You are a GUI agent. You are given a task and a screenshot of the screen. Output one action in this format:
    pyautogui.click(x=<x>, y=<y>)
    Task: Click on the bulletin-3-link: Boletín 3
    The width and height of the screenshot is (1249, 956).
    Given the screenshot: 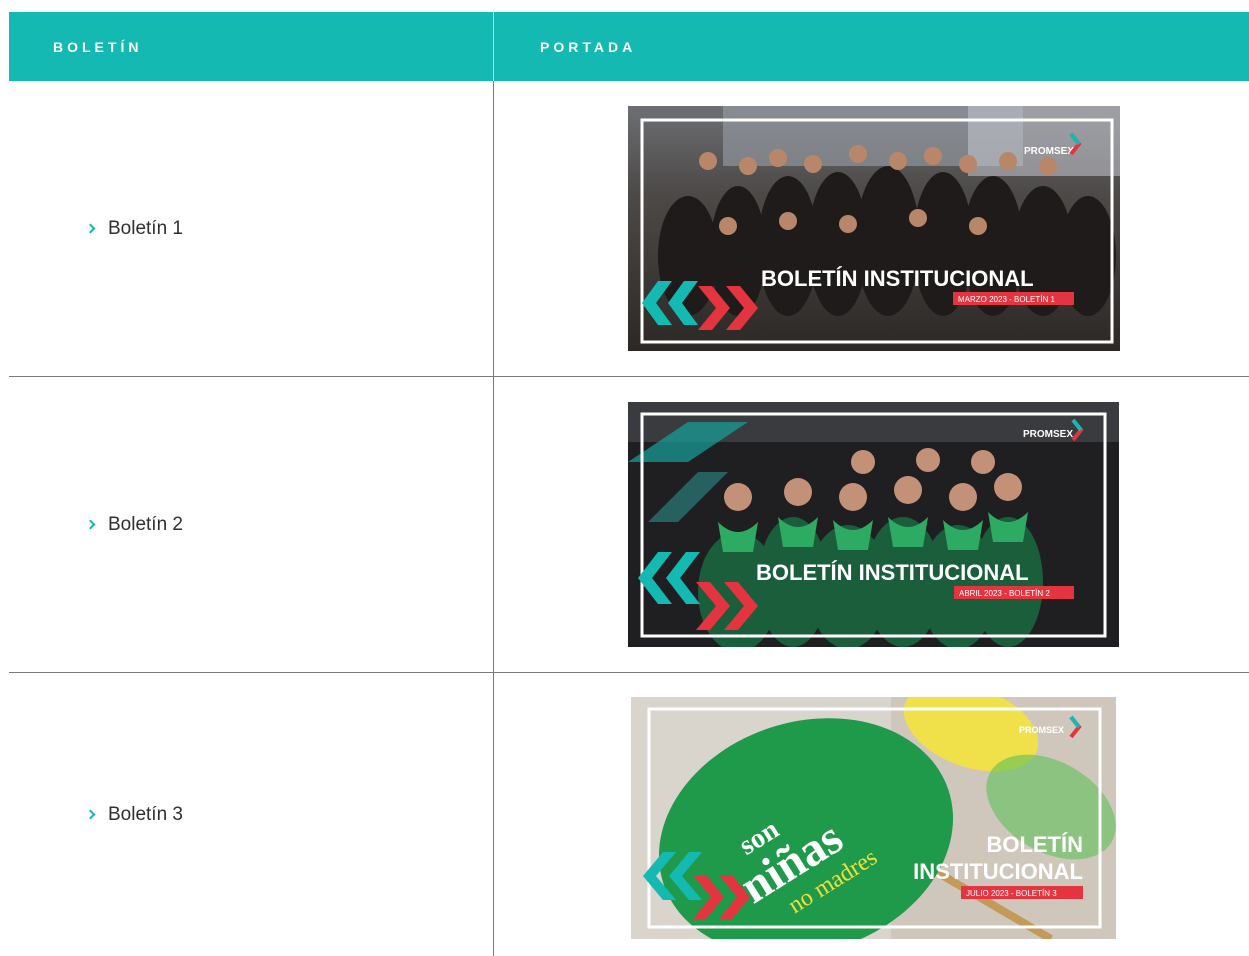 What is the action you would take?
    pyautogui.click(x=134, y=814)
    